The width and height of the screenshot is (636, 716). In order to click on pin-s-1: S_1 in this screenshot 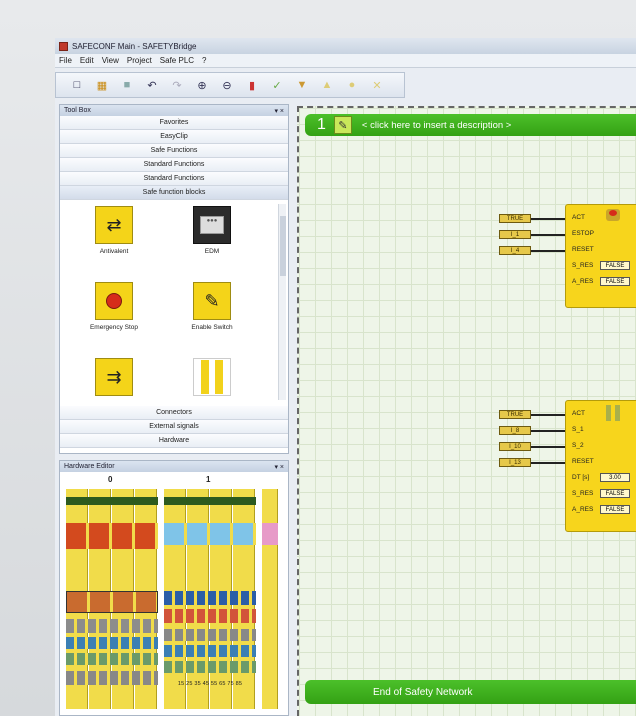, I will do `click(578, 429)`.